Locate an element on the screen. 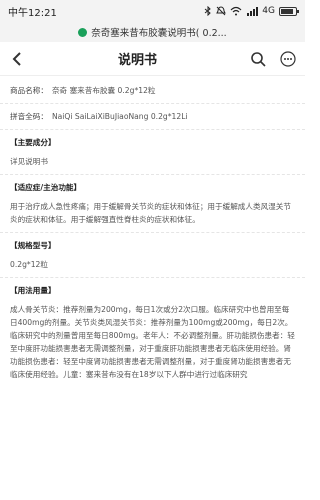  section-indications-title: 【适应症/主治功能】 is located at coordinates (46, 187).